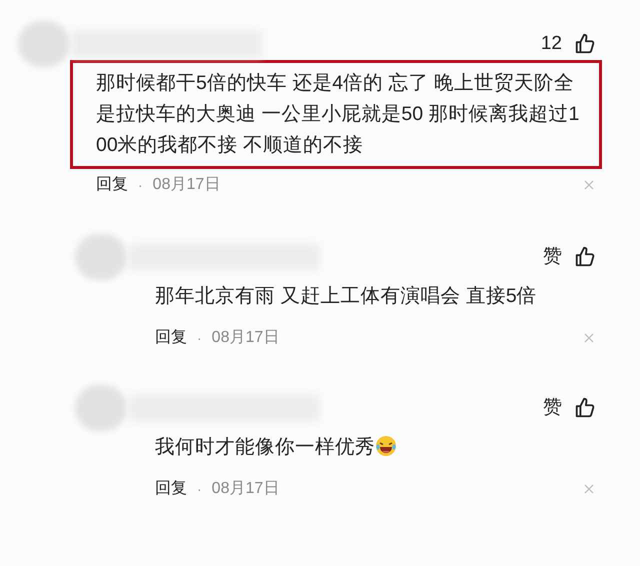 The image size is (640, 566). What do you see at coordinates (386, 446) in the screenshot?
I see `laughing-emoji-icon` at bounding box center [386, 446].